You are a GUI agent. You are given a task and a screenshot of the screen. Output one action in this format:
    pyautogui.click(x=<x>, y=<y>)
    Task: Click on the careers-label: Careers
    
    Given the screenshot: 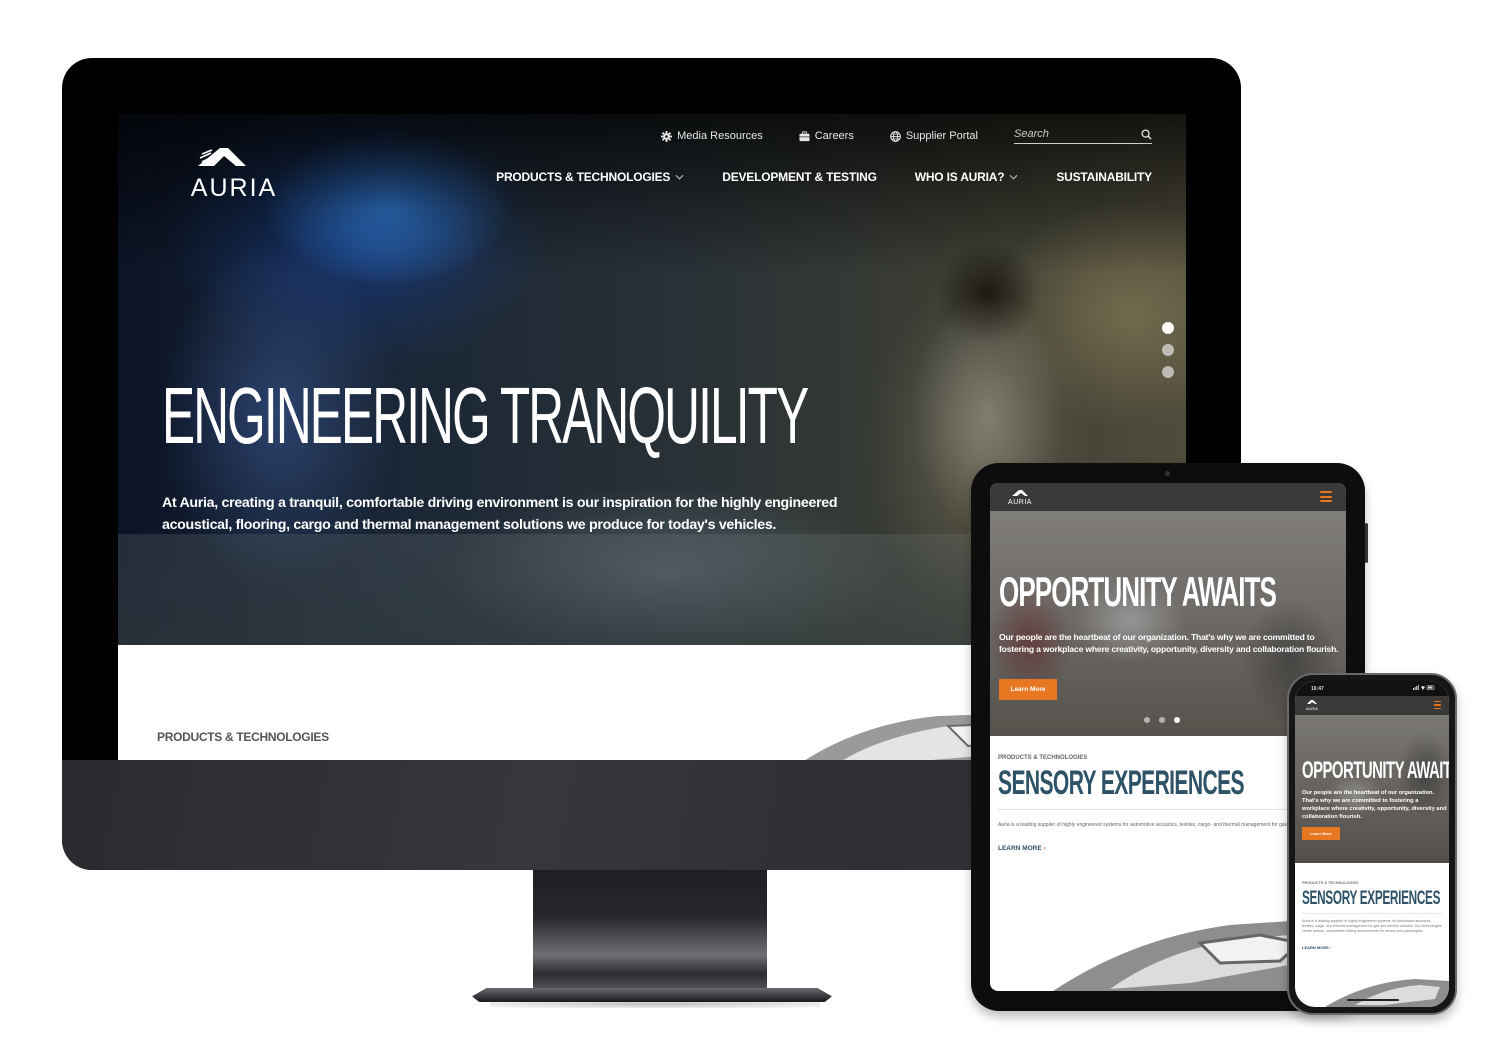 What is the action you would take?
    pyautogui.click(x=834, y=136)
    